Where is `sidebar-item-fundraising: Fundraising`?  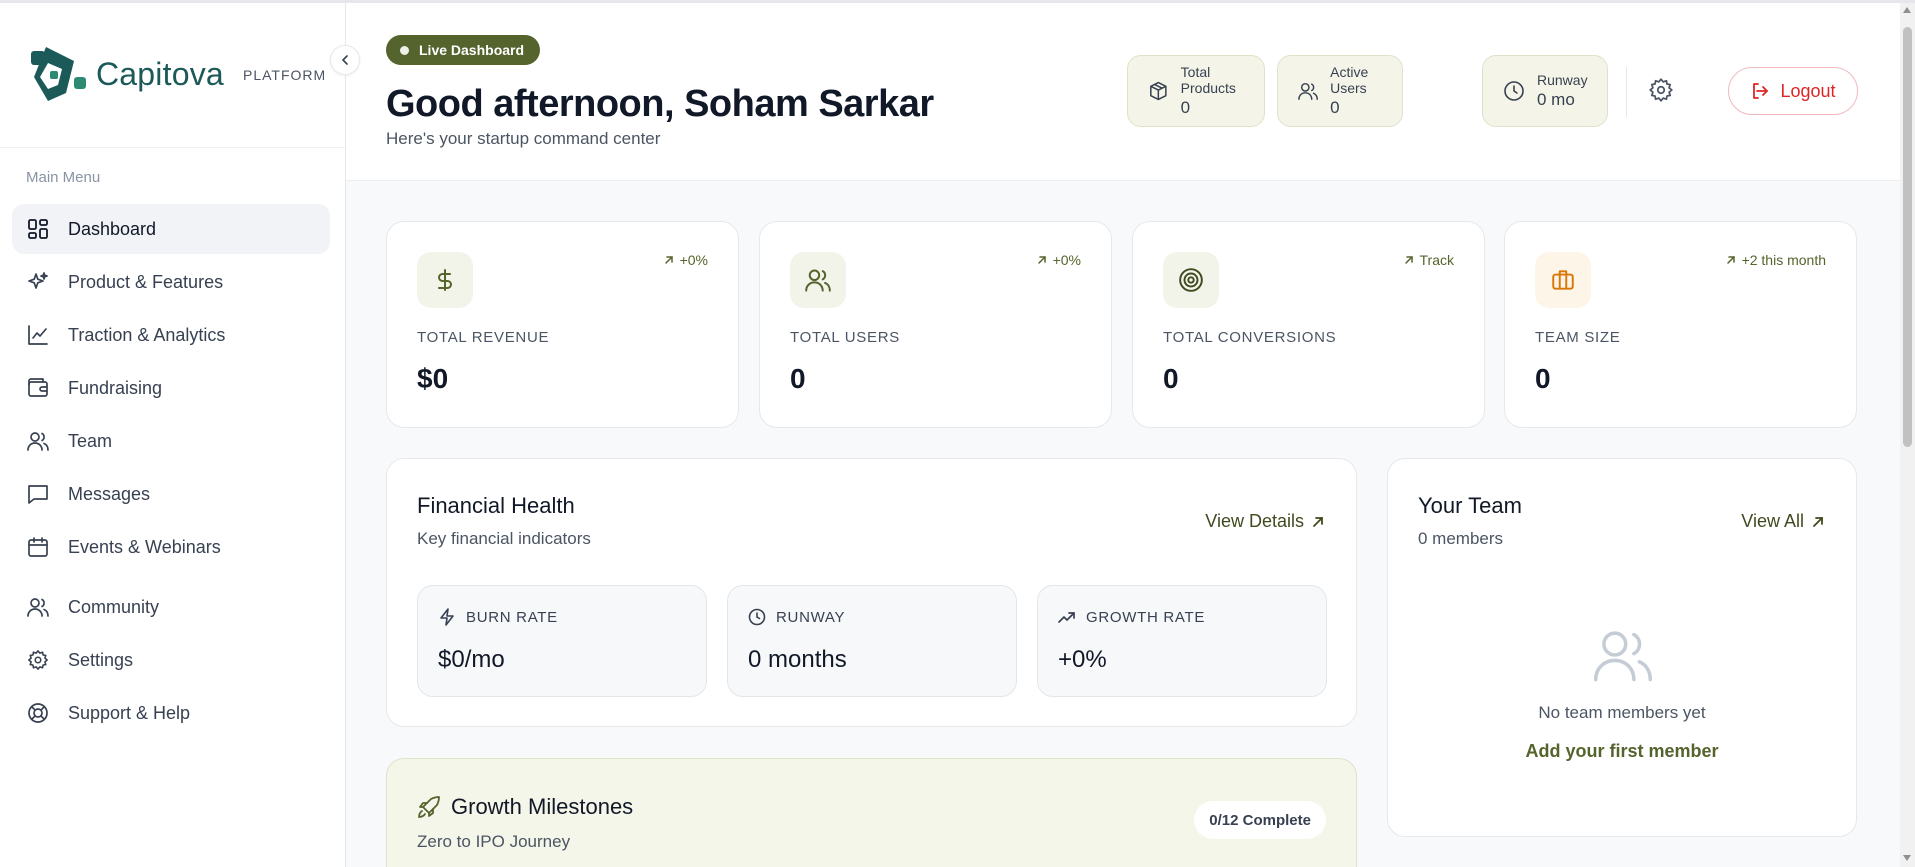
sidebar-item-fundraising: Fundraising is located at coordinates (171, 388).